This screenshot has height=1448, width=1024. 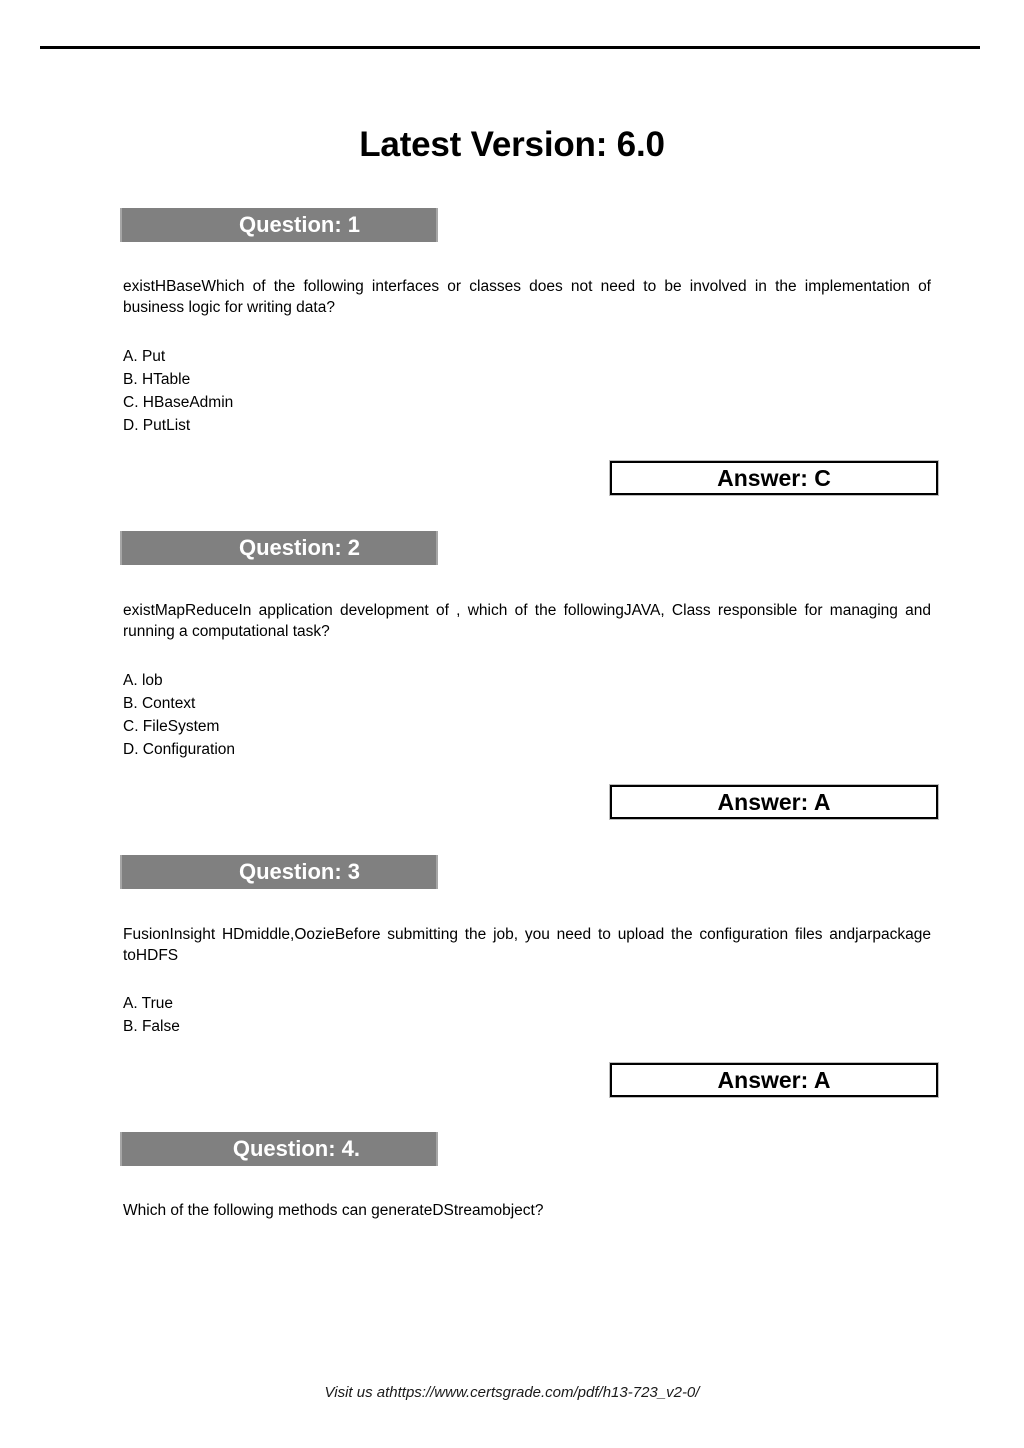 What do you see at coordinates (527, 703) in the screenshot?
I see `option-item: B. Context` at bounding box center [527, 703].